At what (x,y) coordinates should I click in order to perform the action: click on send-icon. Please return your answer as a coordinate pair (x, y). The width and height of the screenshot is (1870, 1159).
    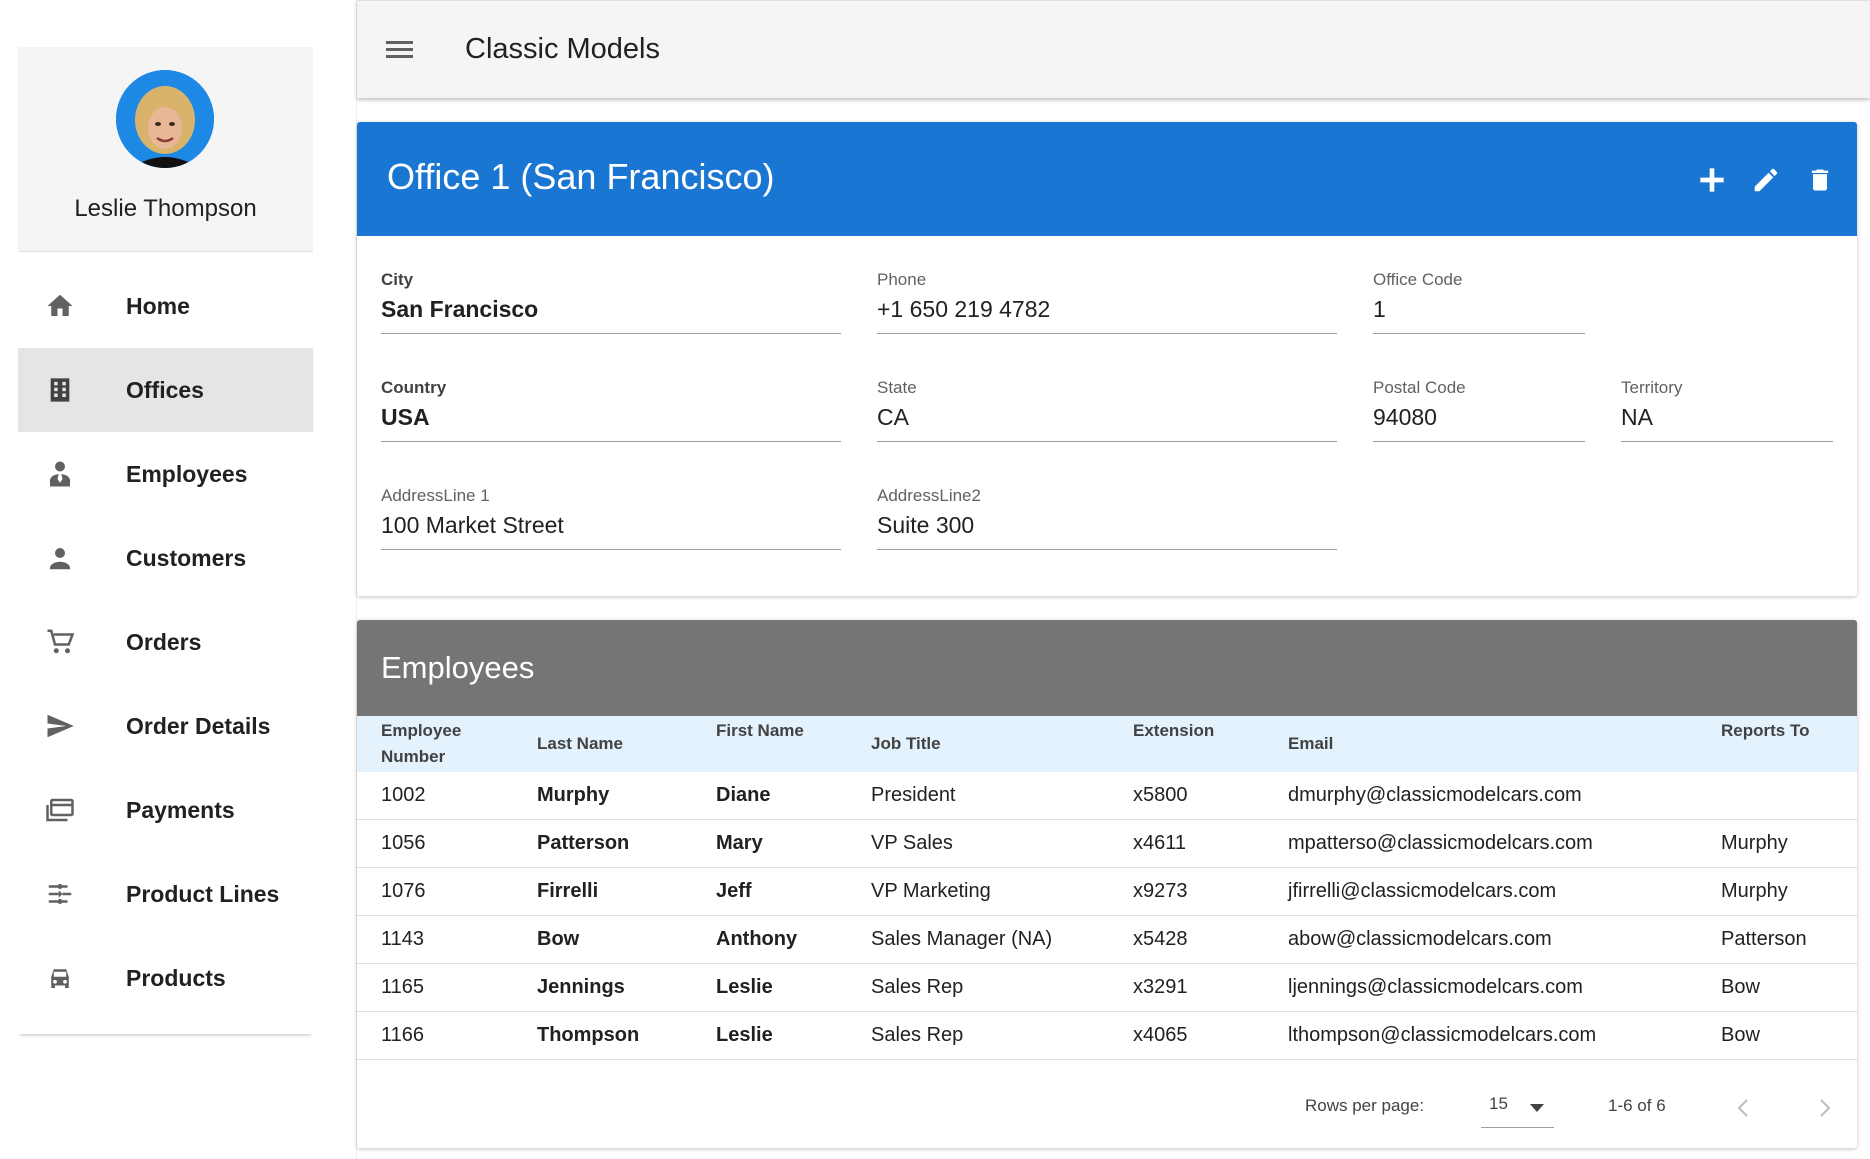
    Looking at the image, I should click on (60, 726).